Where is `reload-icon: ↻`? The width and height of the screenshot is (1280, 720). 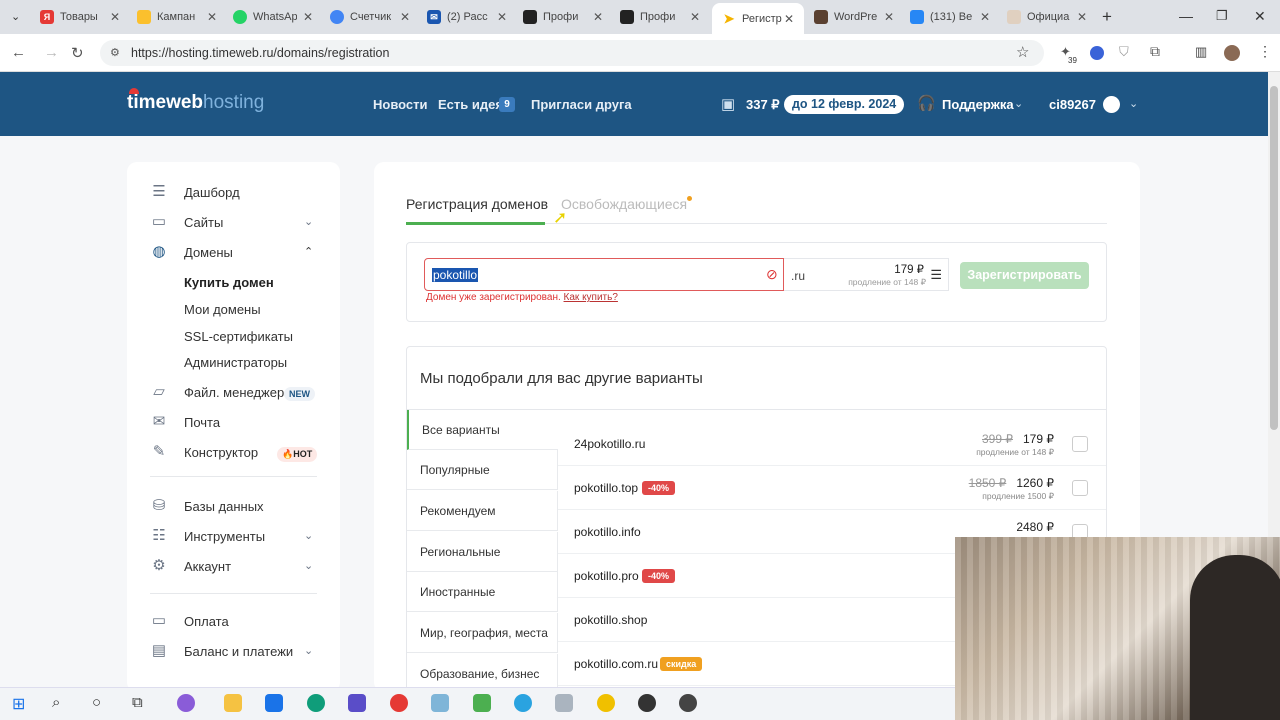
reload-icon: ↻ is located at coordinates (77, 53).